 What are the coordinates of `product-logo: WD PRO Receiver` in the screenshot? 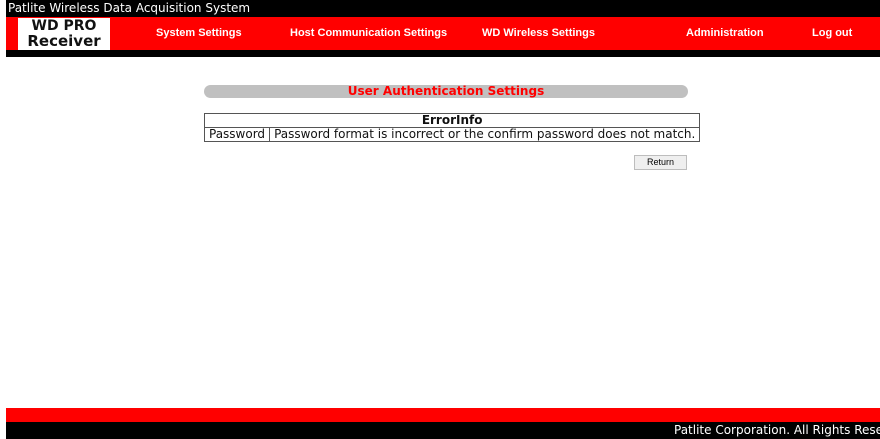 It's located at (64, 34).